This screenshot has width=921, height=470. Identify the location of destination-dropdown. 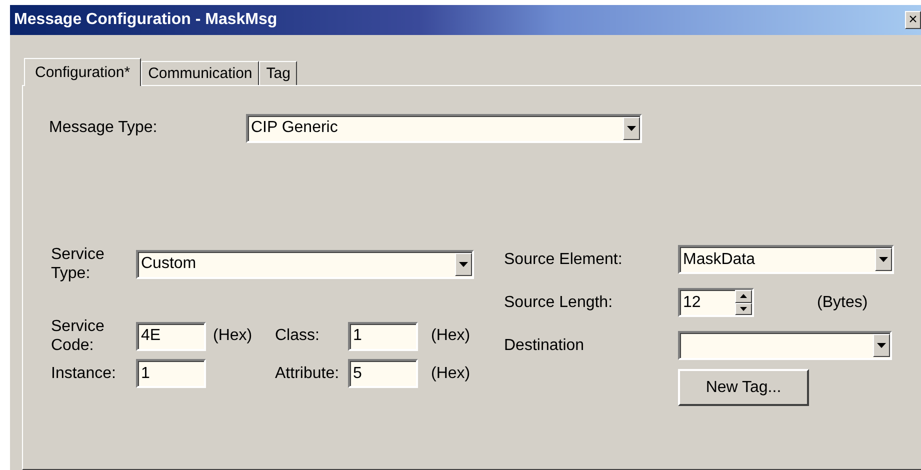
(785, 345).